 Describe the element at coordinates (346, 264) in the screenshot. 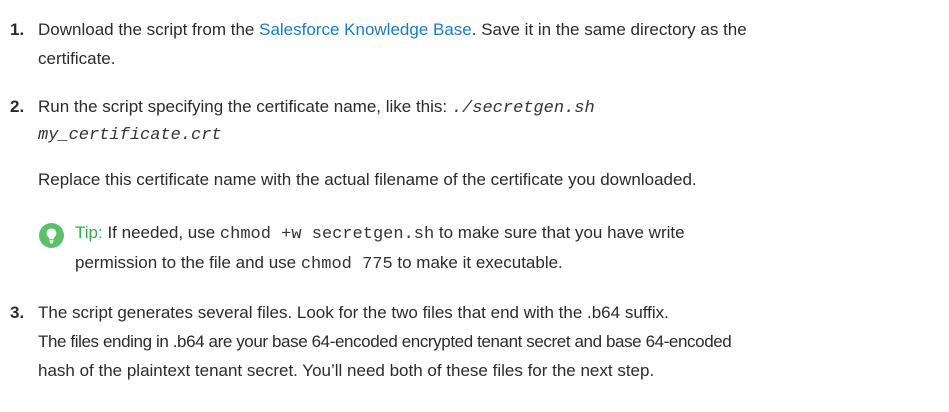

I see `chmod-775-code: chmod 775` at that location.